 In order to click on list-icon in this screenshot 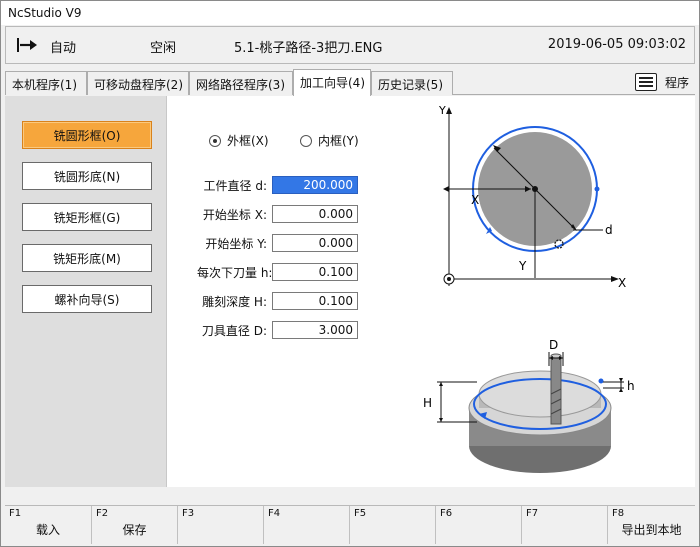, I will do `click(645, 82)`.